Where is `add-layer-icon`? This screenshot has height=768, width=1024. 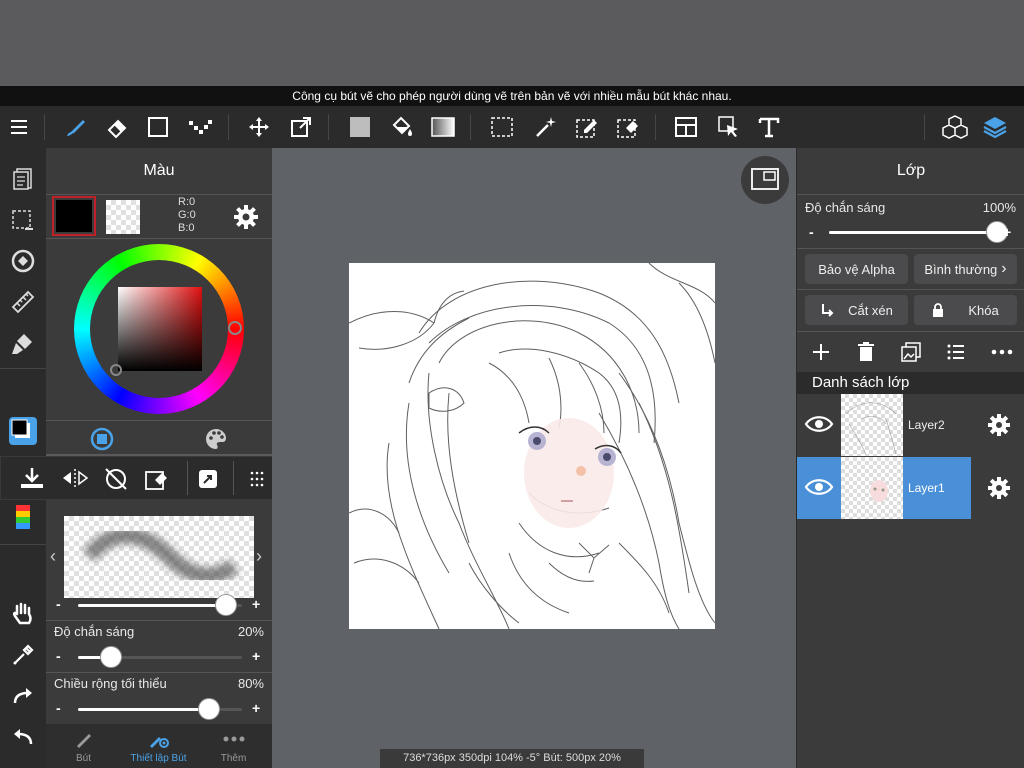
add-layer-icon is located at coordinates (821, 354).